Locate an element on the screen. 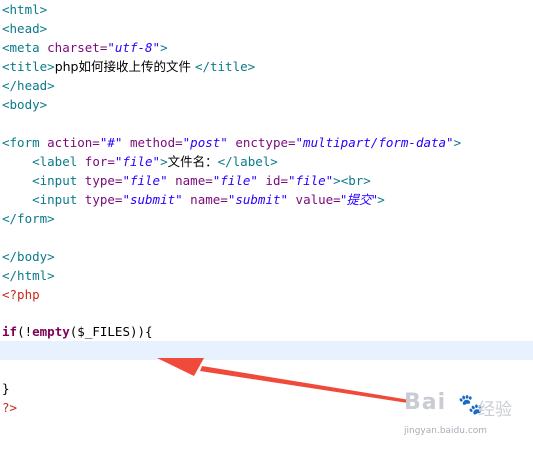 The image size is (533, 451). watermark-label: 经验 is located at coordinates (495, 410).